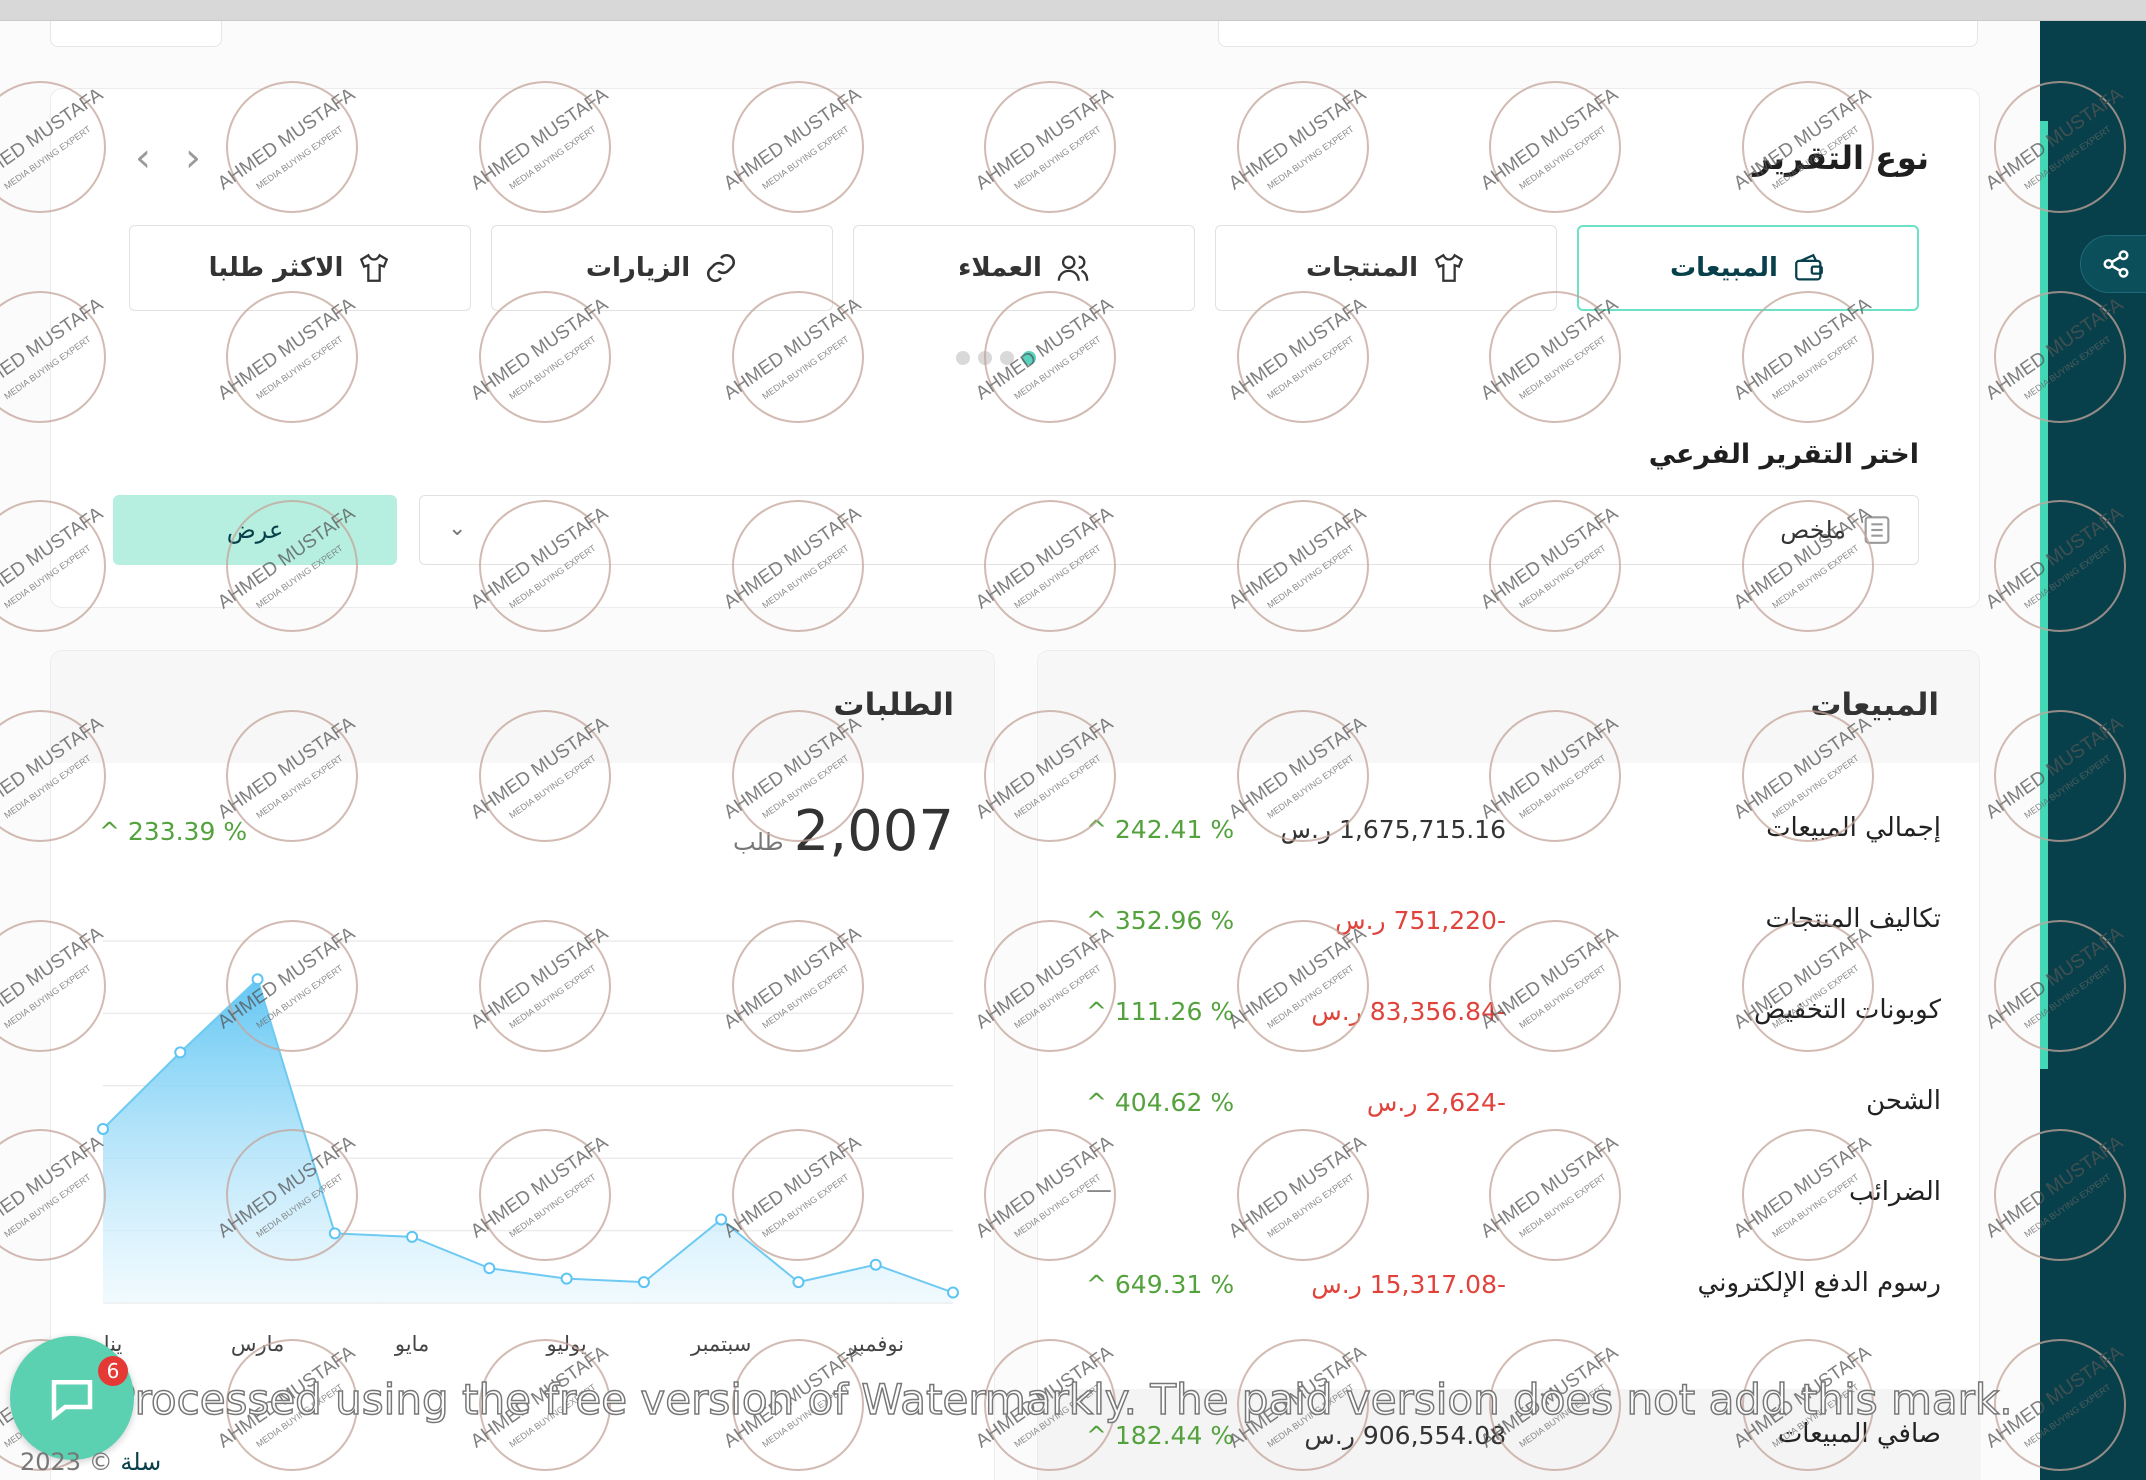  I want to click on footer-copyright: 2023 ©, so click(70, 1462).